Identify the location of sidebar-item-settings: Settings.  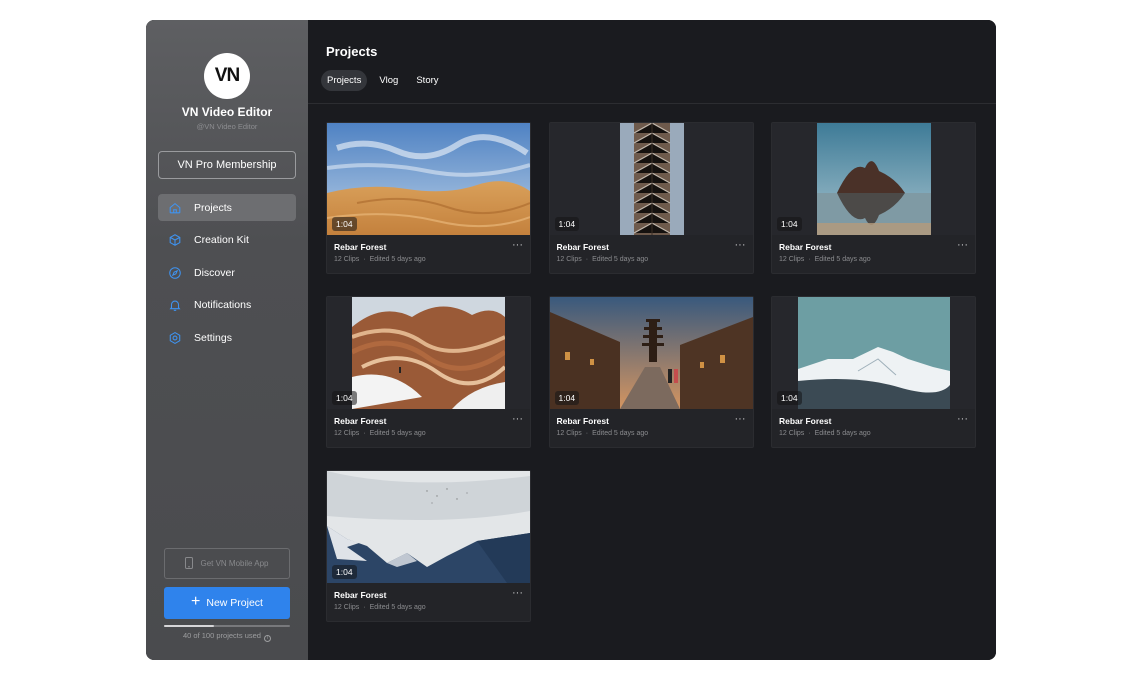
(227, 337).